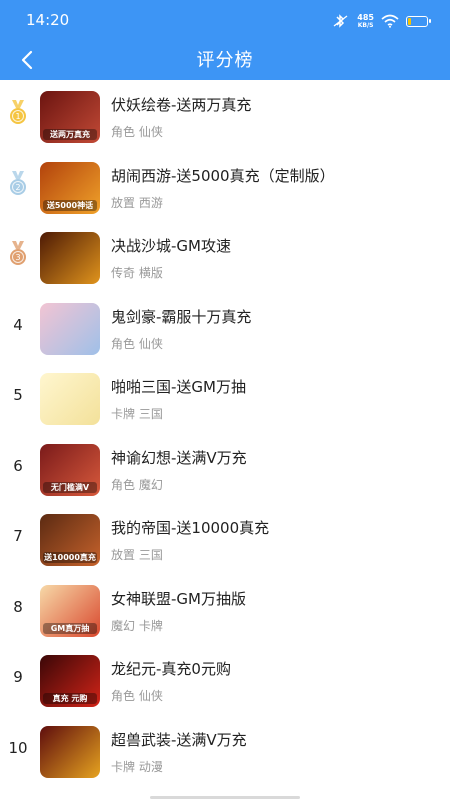 The height and width of the screenshot is (800, 450). Describe the element at coordinates (190, 528) in the screenshot. I see `game-name: 我的帝国-送10000真充` at that location.